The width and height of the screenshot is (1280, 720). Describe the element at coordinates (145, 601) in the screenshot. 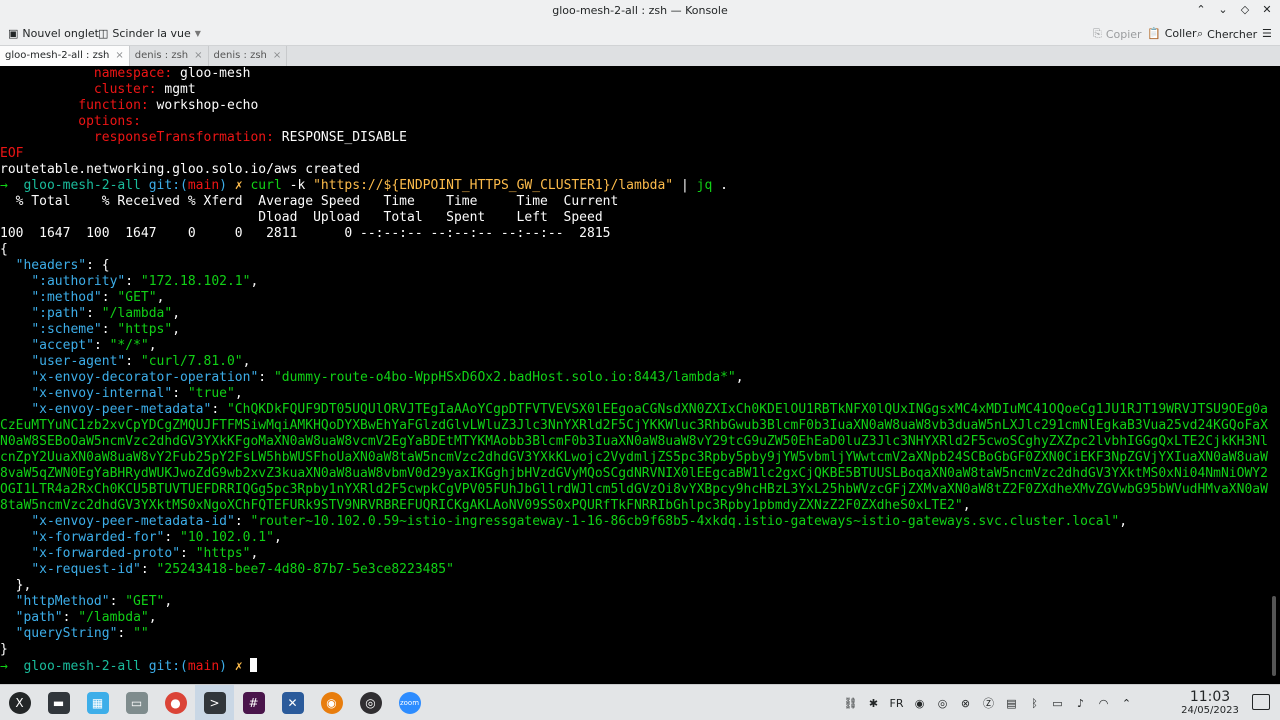

I see `terminal-text: "GET"` at that location.